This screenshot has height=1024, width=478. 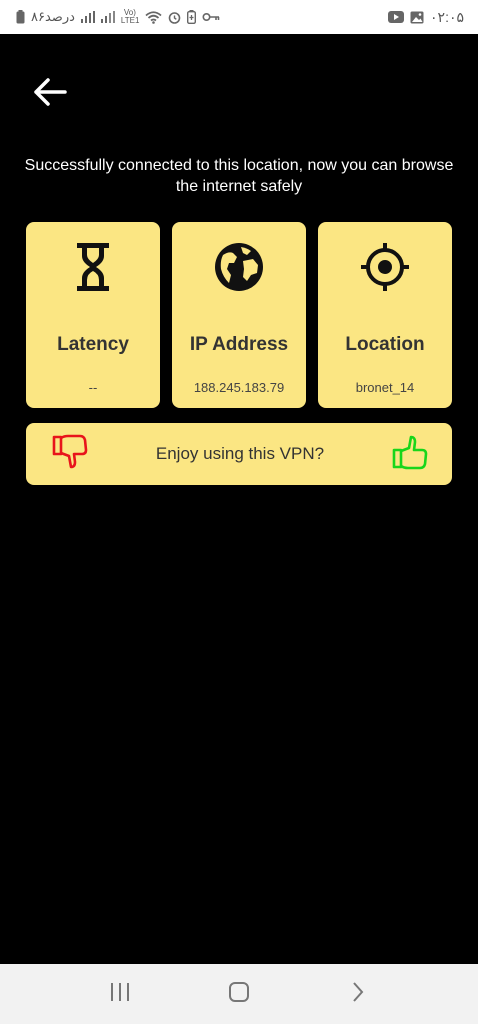 I want to click on home-button, so click(x=239, y=994).